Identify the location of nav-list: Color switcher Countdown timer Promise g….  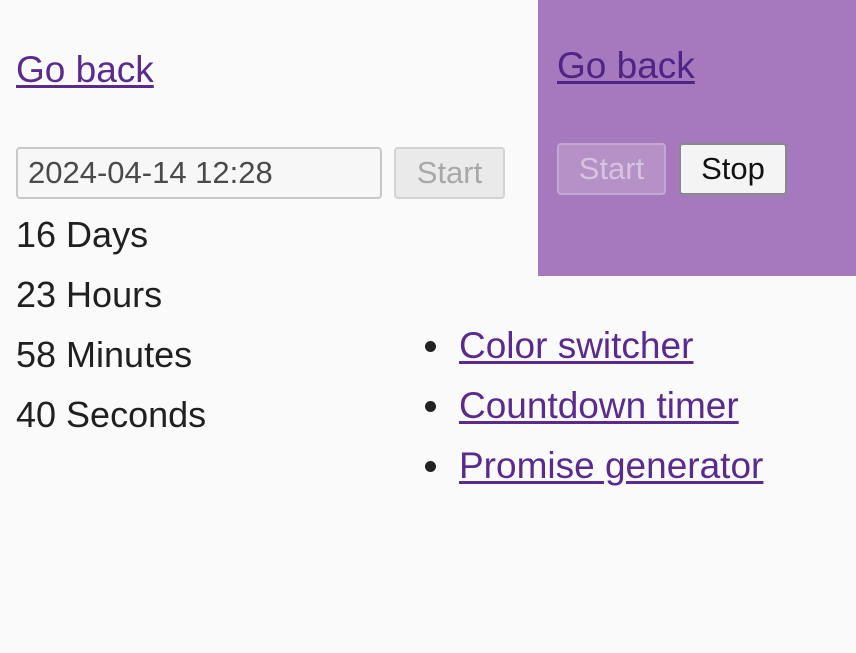
(594, 406).